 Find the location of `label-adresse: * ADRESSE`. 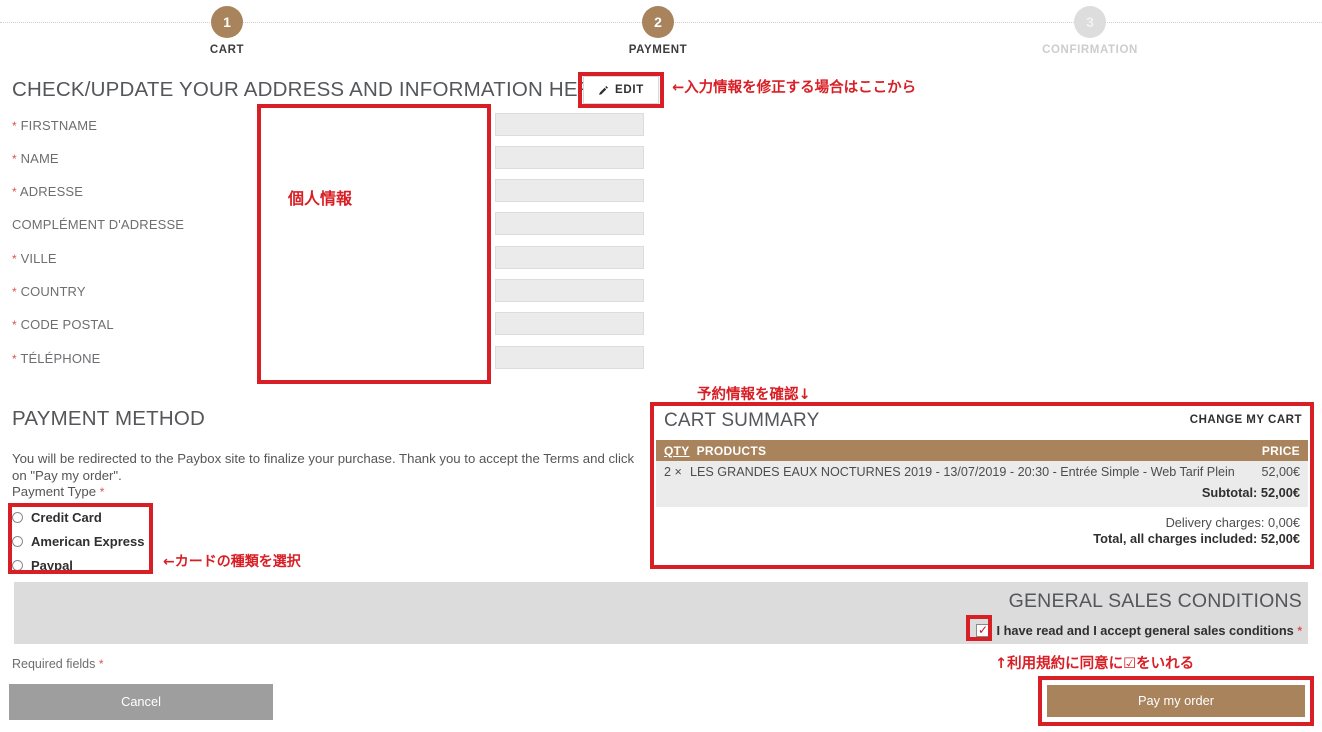

label-adresse: * ADRESSE is located at coordinates (48, 191).